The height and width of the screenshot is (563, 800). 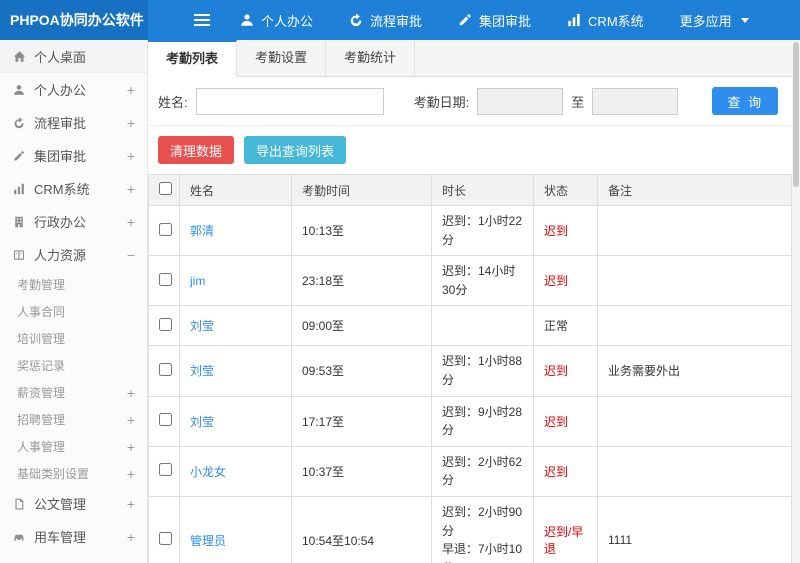 I want to click on name-cell: jim, so click(x=235, y=281).